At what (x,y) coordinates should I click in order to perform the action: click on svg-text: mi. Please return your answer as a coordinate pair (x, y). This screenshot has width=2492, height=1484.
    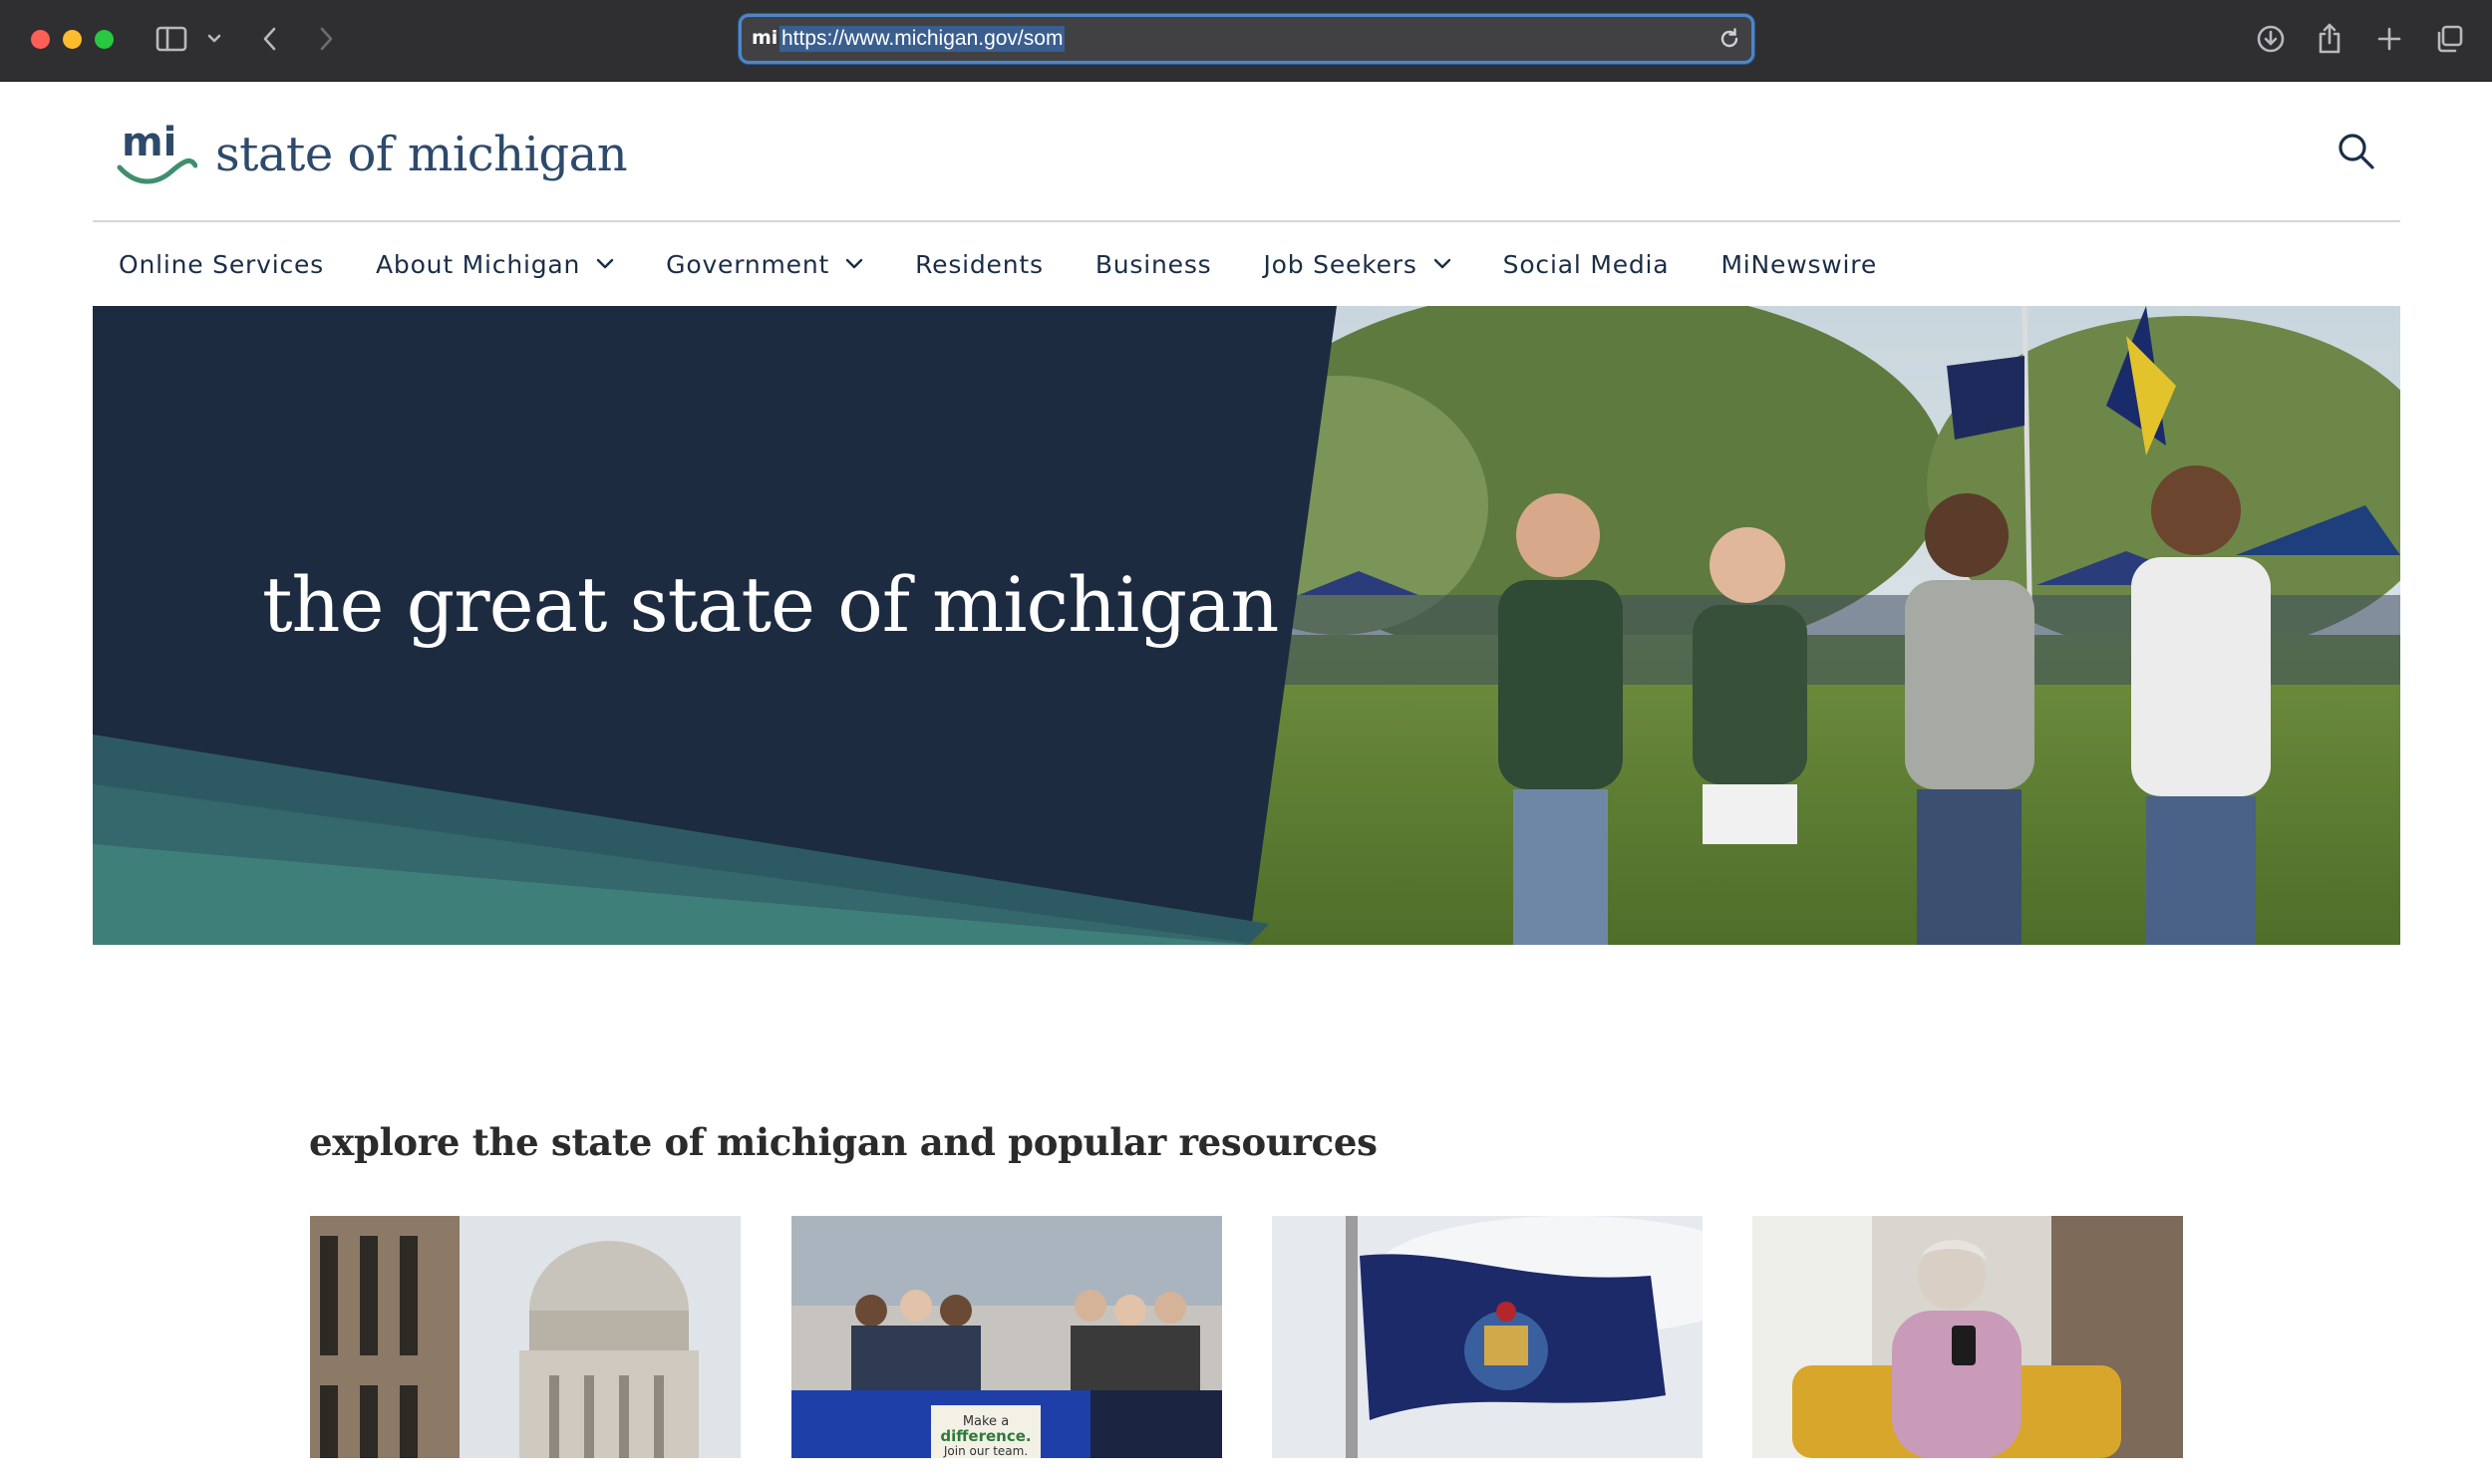
    Looking at the image, I should click on (149, 142).